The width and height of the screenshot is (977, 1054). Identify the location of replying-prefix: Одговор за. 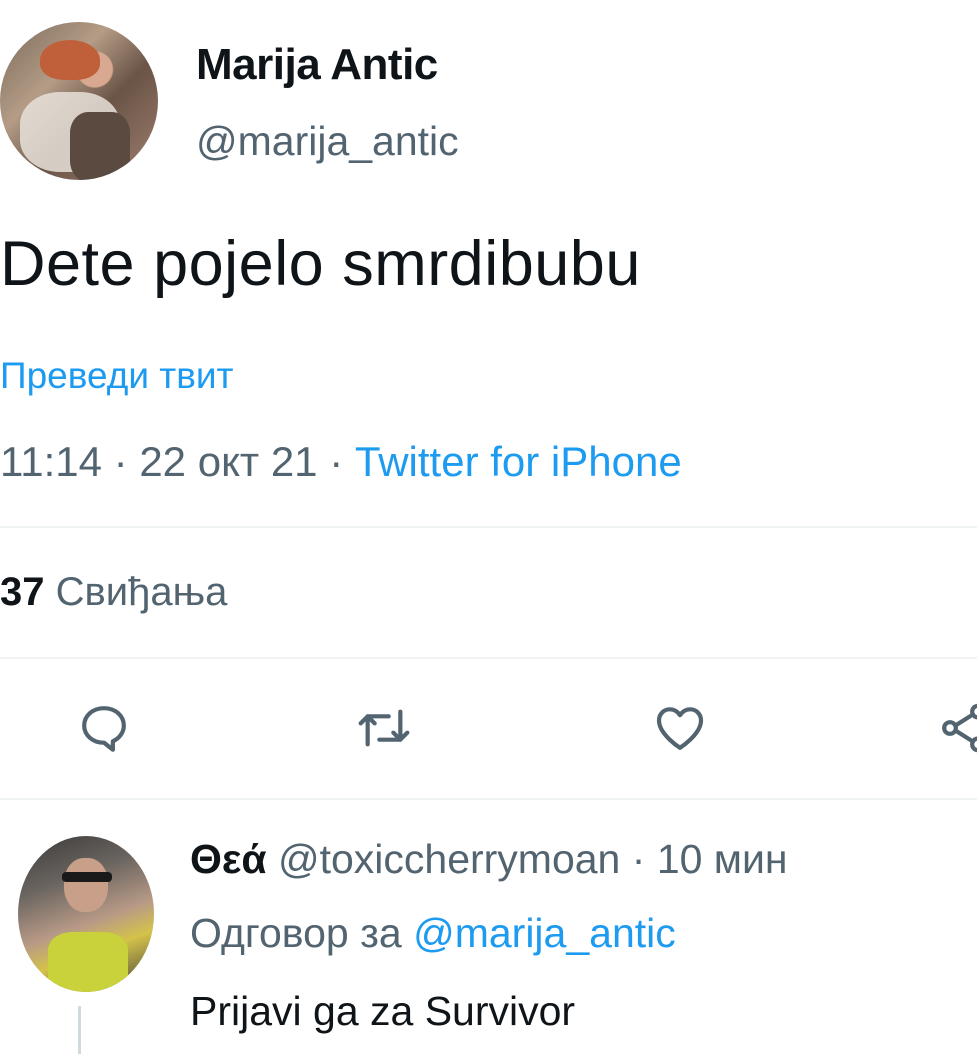
(296, 933).